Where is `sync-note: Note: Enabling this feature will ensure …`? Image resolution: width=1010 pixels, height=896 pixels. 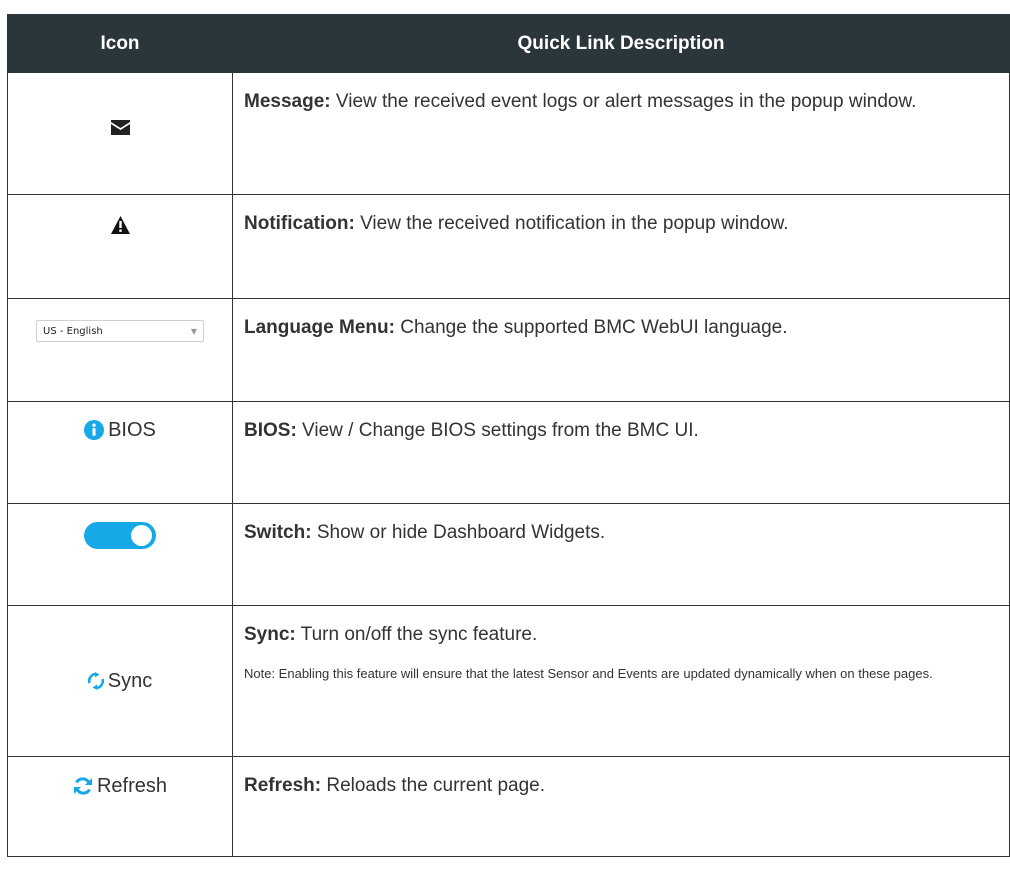 sync-note: Note: Enabling this feature will ensure … is located at coordinates (588, 673).